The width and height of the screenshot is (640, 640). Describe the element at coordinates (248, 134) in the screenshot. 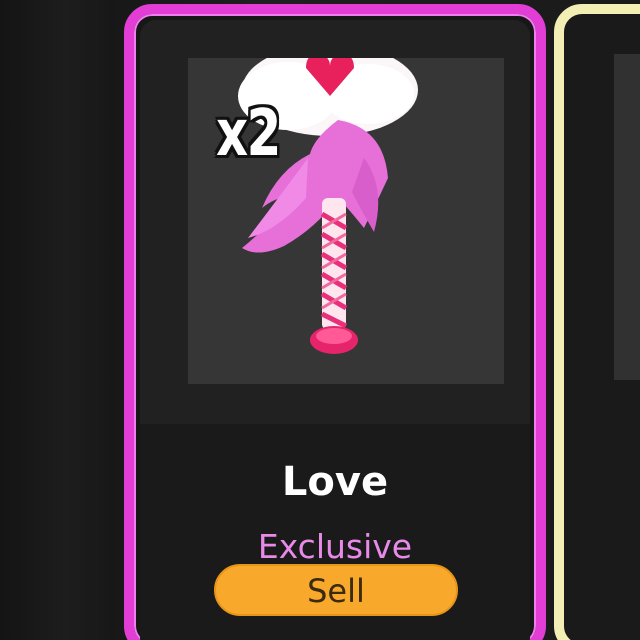

I see `item-quantity: x2` at that location.